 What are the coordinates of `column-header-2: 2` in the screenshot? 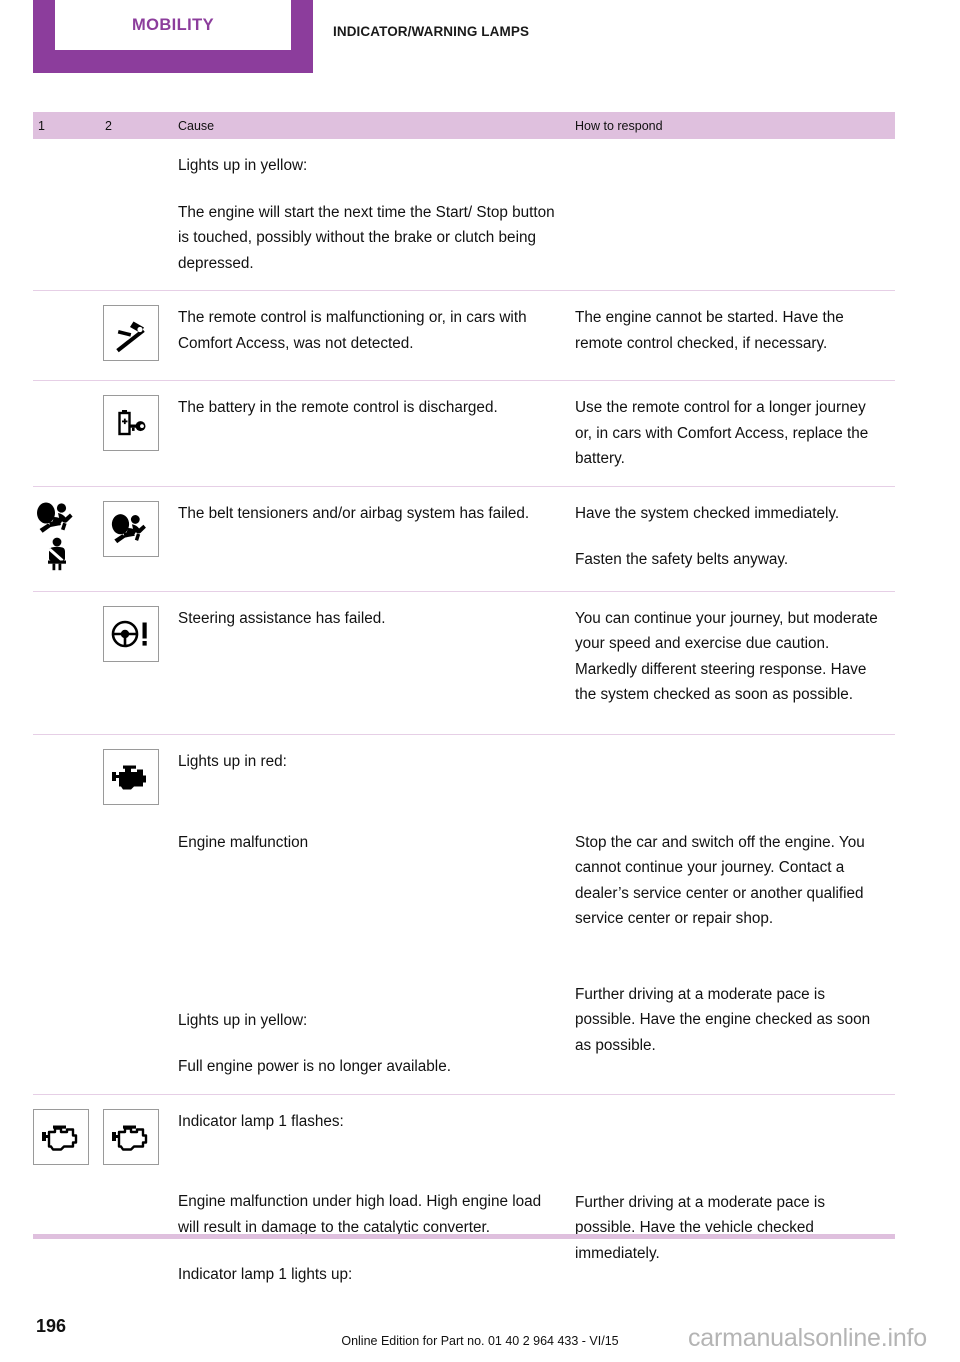 It's located at (108, 125).